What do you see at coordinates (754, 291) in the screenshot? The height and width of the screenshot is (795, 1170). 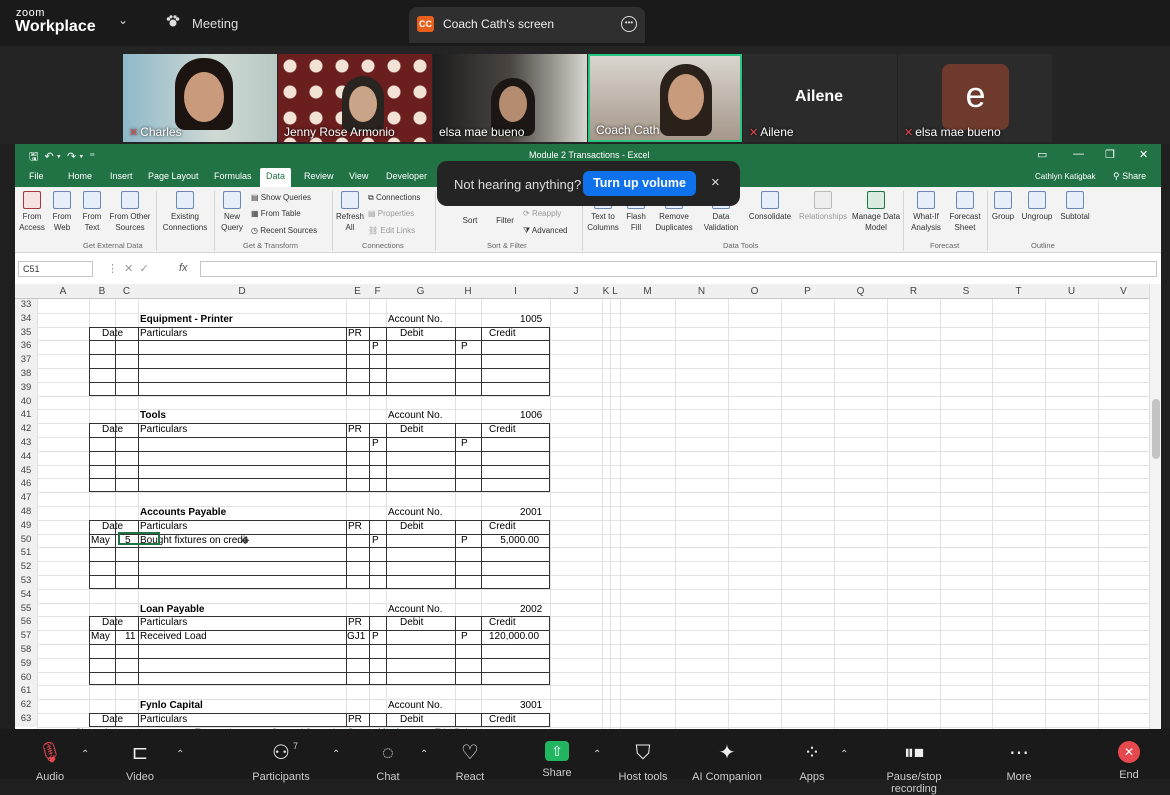 I see `column-header: O` at bounding box center [754, 291].